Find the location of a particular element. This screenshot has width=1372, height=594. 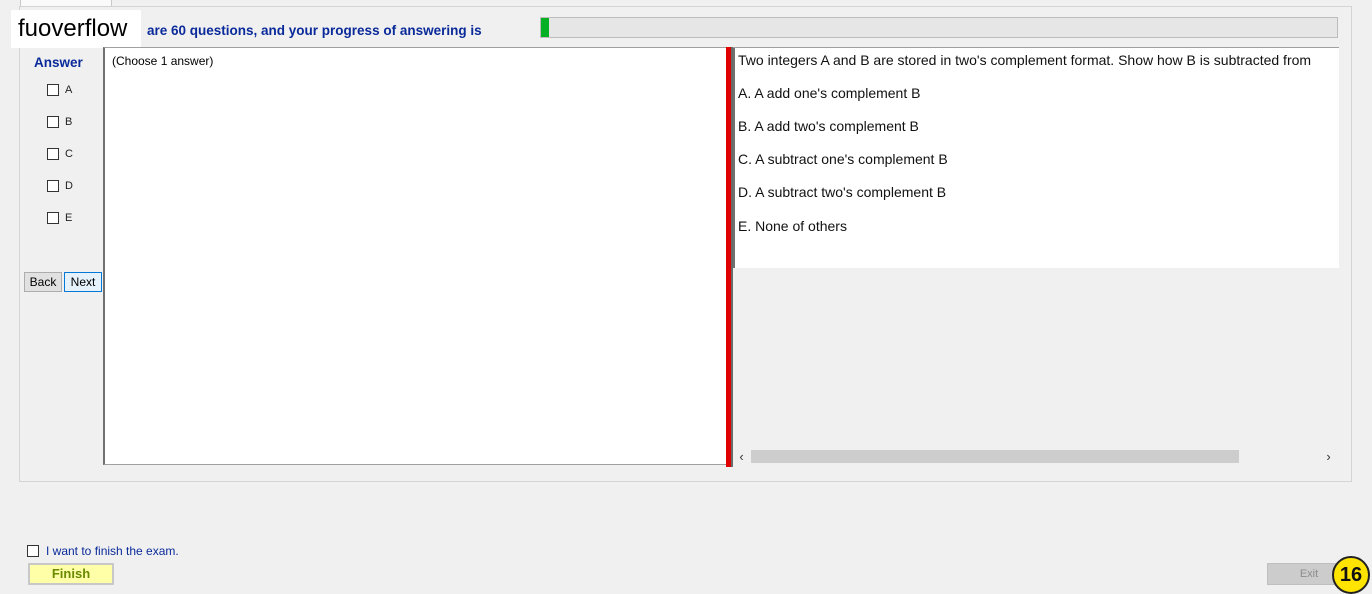

scroll-right-icon: › is located at coordinates (1328, 456).